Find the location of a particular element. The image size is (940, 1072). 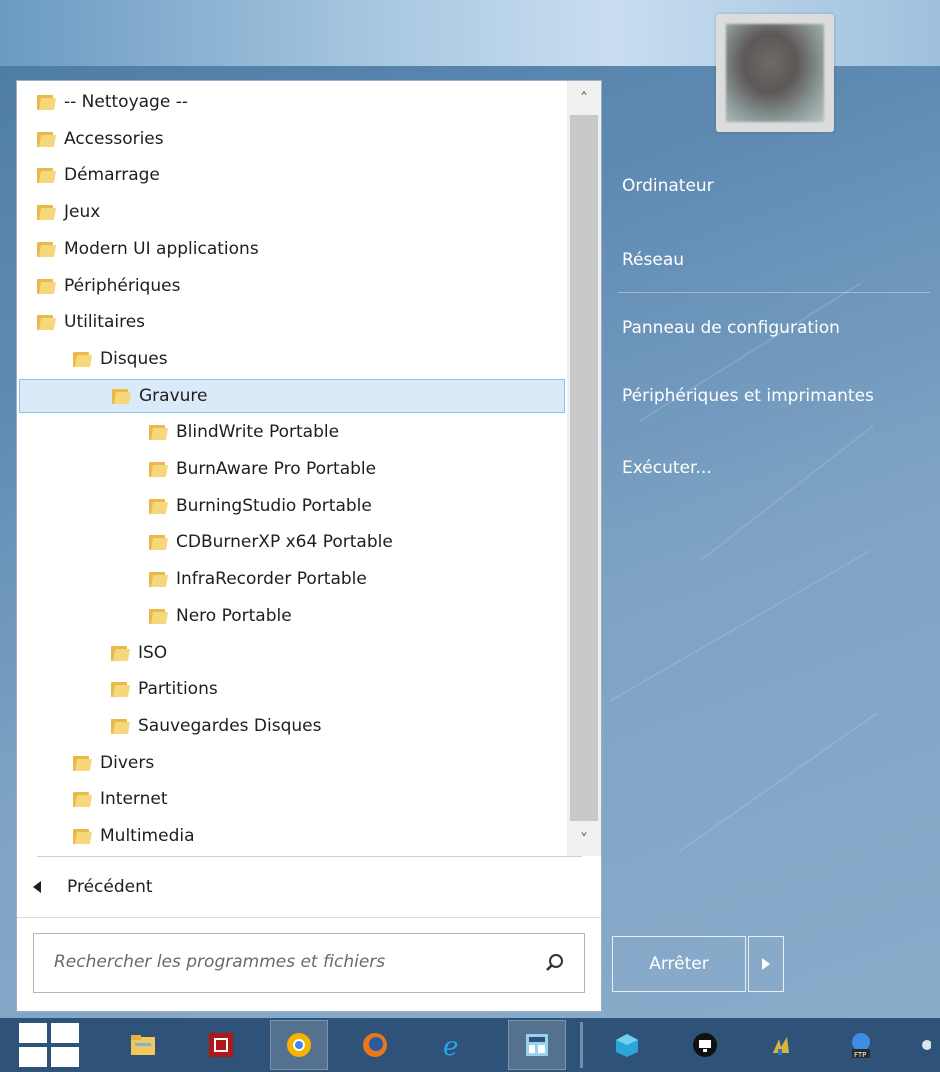

tree-item-label: BurningStudio Portable is located at coordinates (274, 506).